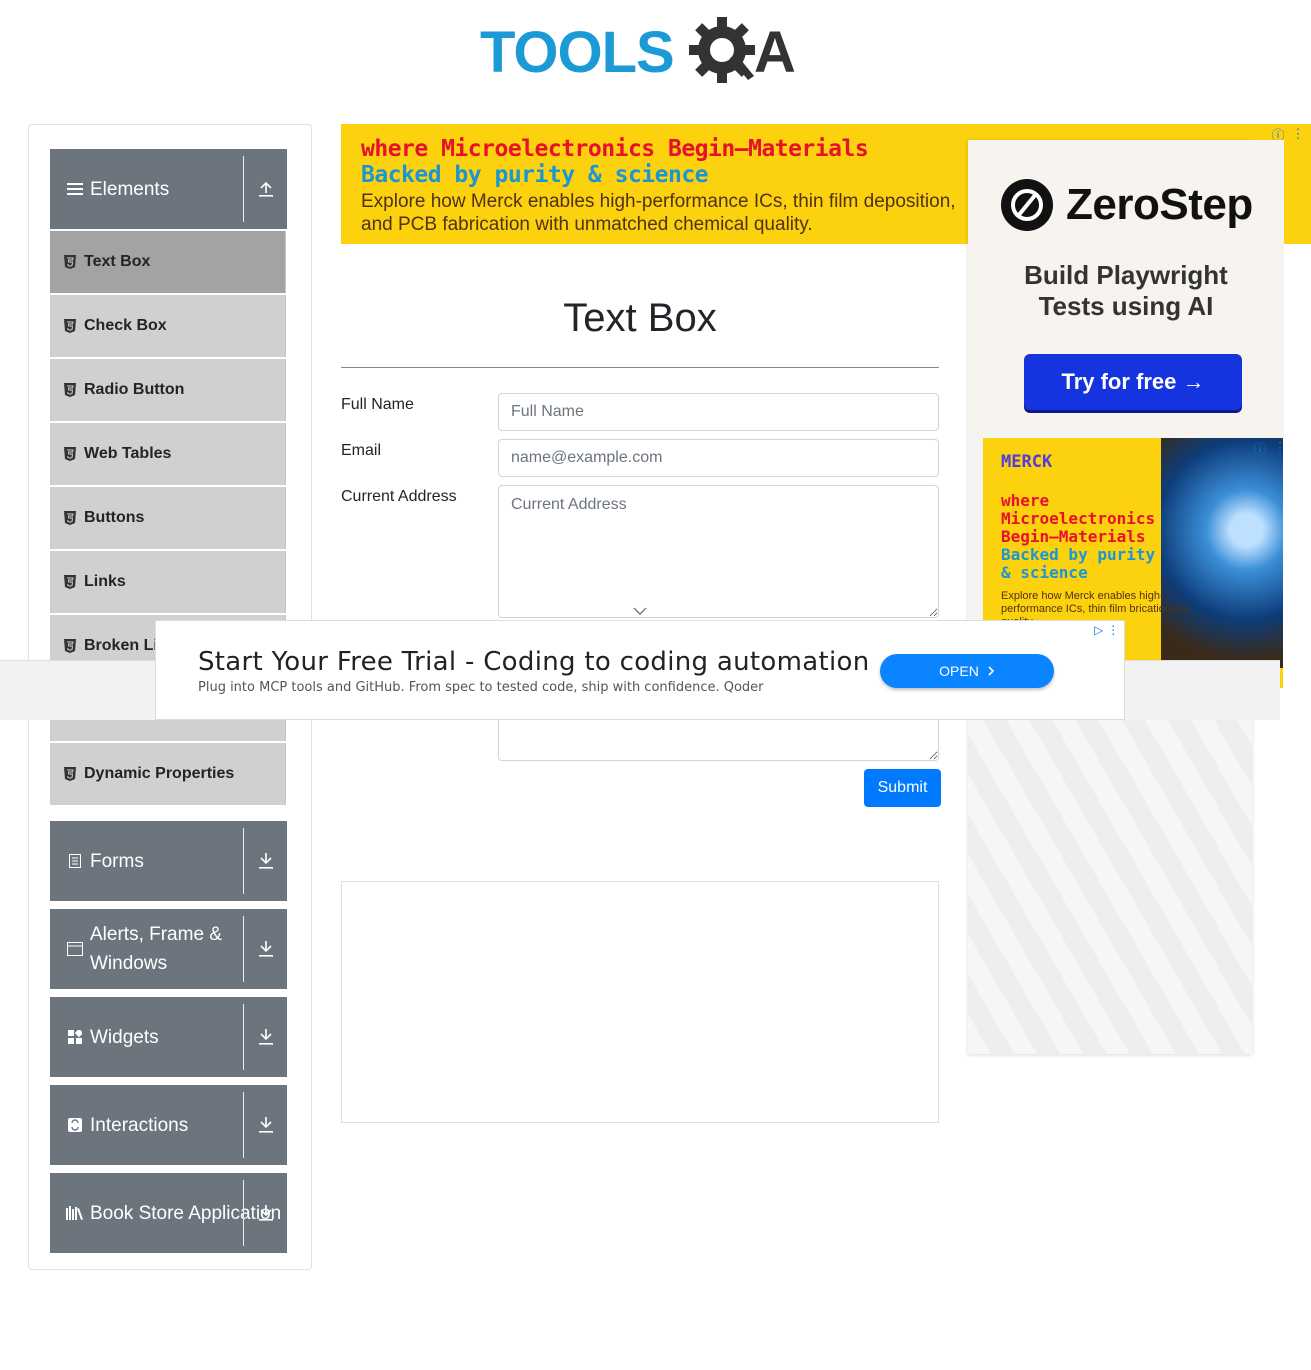 The height and width of the screenshot is (1370, 1311). Describe the element at coordinates (1106, 630) in the screenshot. I see `ad-choices: ▷ ⋮` at that location.